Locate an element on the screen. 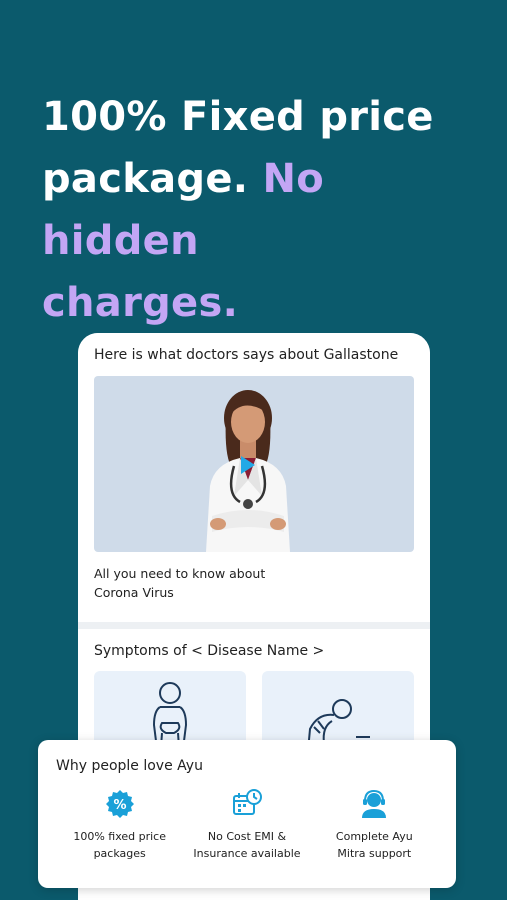  headline-highlight-2: charges. is located at coordinates (140, 303).